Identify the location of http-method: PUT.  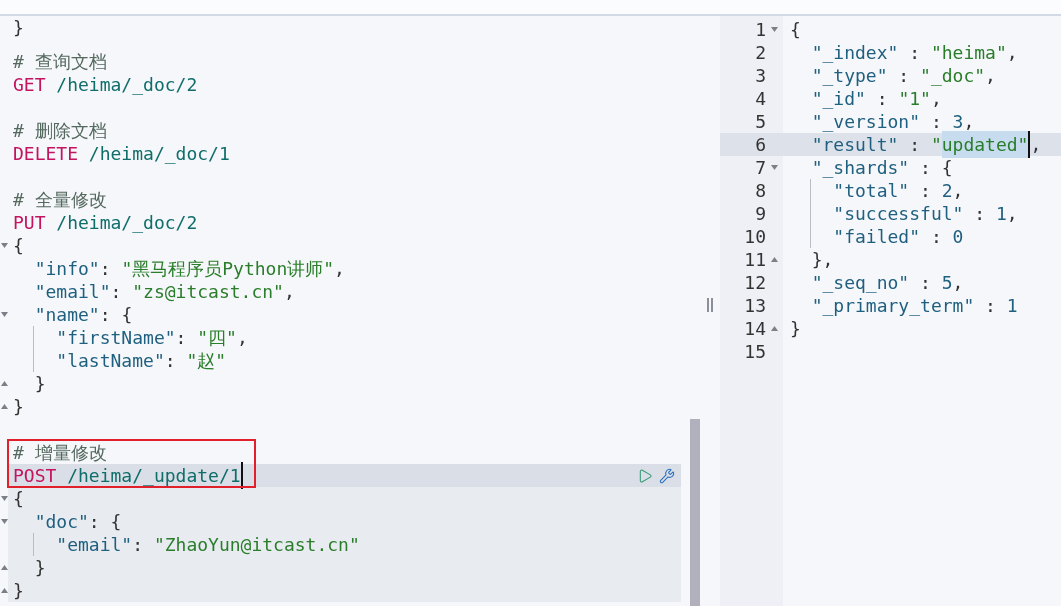
(29, 223).